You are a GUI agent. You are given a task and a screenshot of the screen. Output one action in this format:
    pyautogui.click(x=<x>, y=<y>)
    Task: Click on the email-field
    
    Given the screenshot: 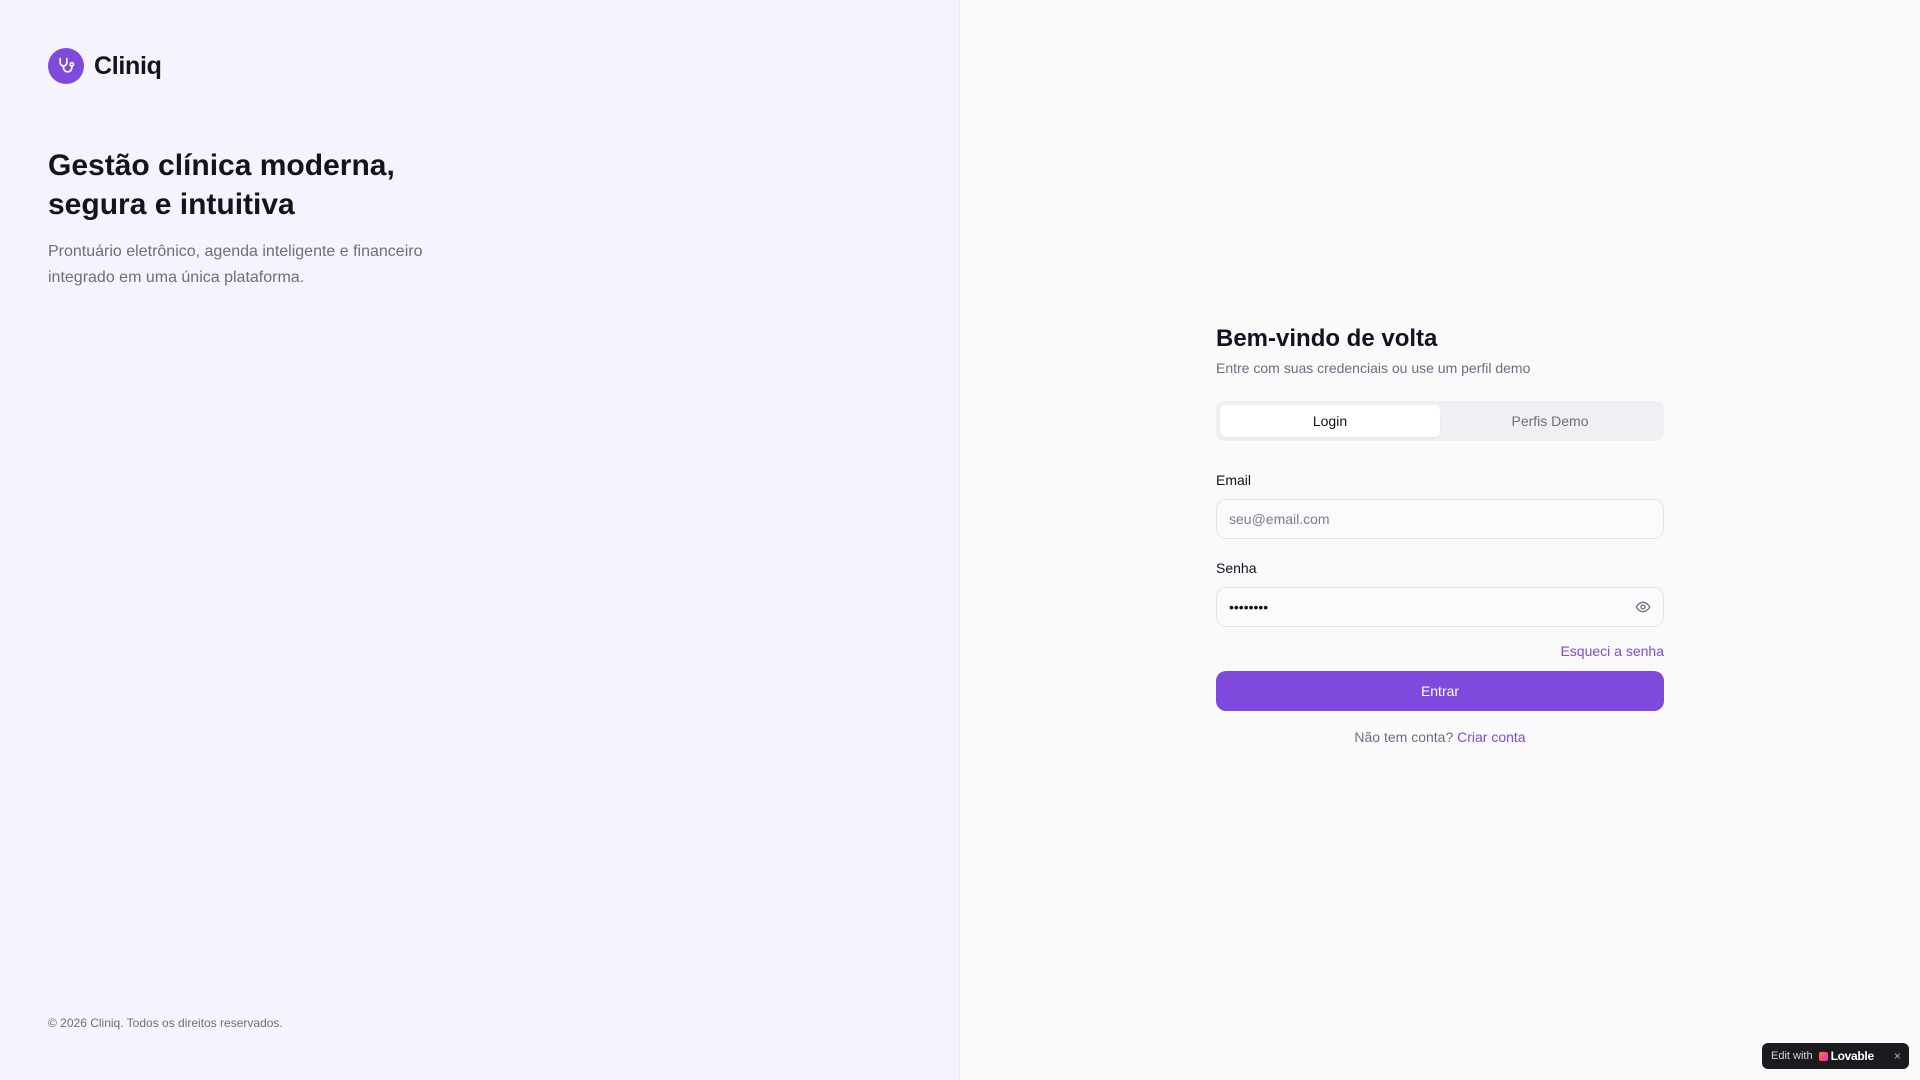 What is the action you would take?
    pyautogui.click(x=1440, y=519)
    